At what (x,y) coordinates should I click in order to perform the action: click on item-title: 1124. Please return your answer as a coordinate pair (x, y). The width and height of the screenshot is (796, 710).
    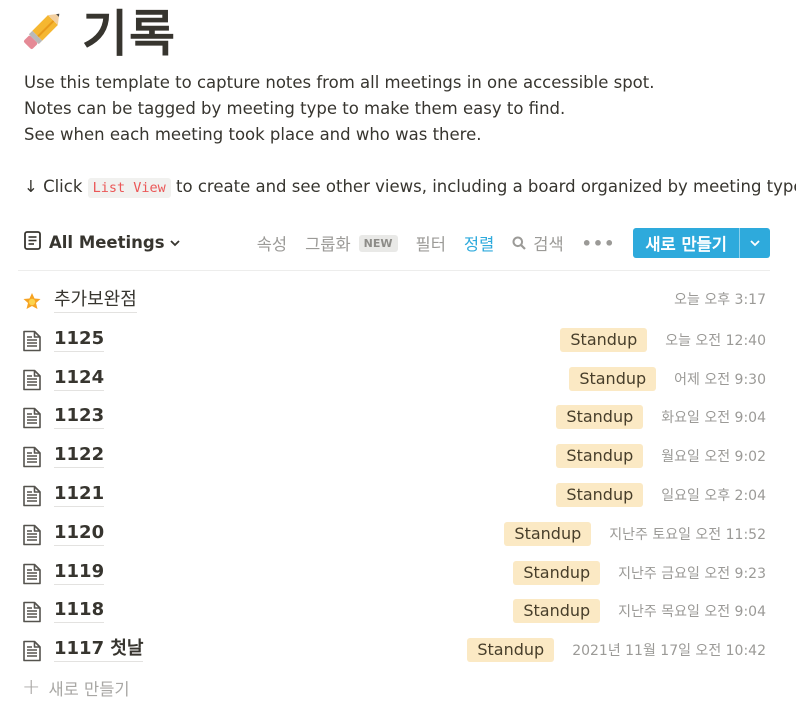
    Looking at the image, I should click on (79, 378).